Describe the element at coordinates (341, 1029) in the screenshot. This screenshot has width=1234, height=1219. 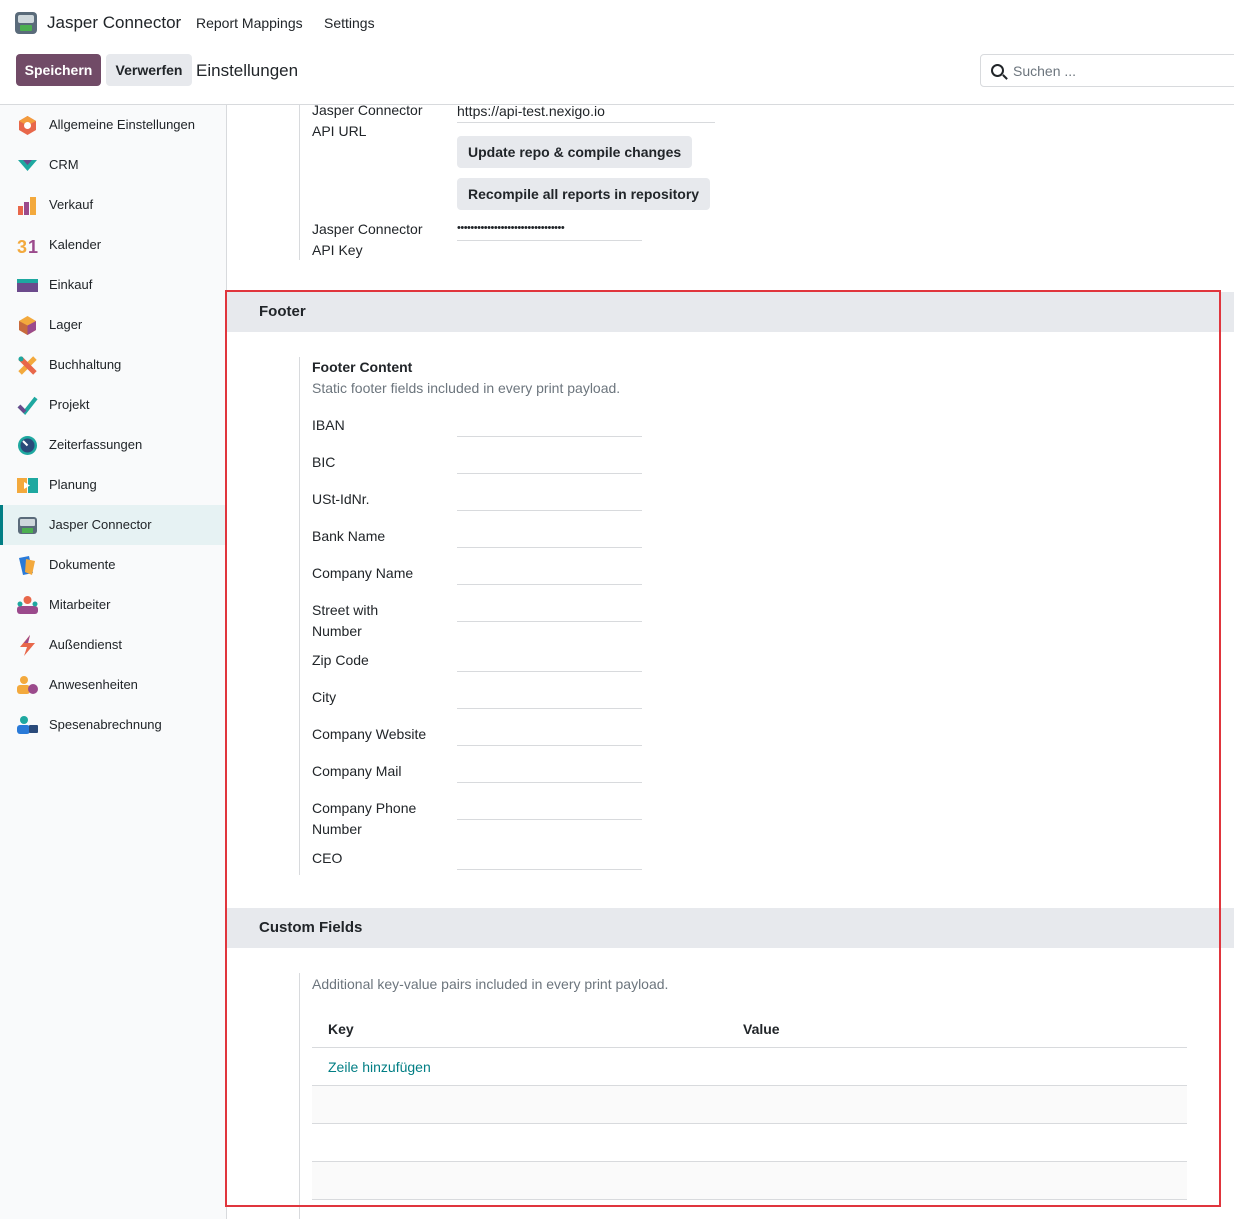
I see `column-header-key: Key` at that location.